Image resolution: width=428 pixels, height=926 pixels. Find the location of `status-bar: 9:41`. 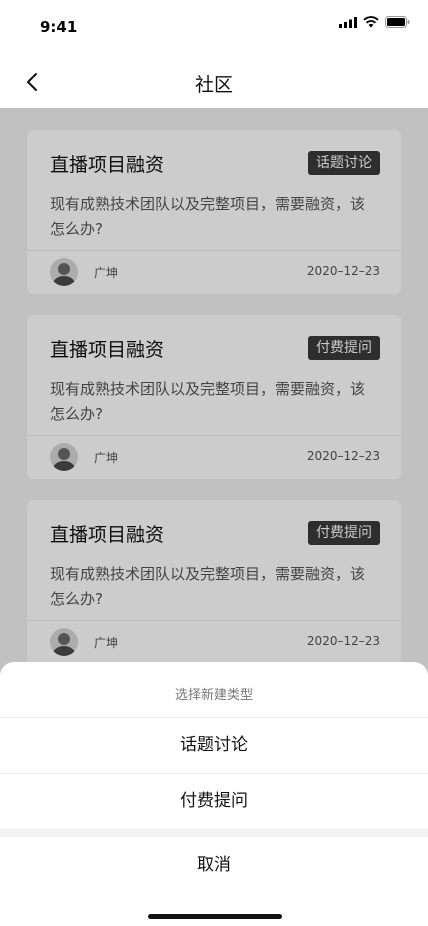

status-bar: 9:41 is located at coordinates (214, 27).